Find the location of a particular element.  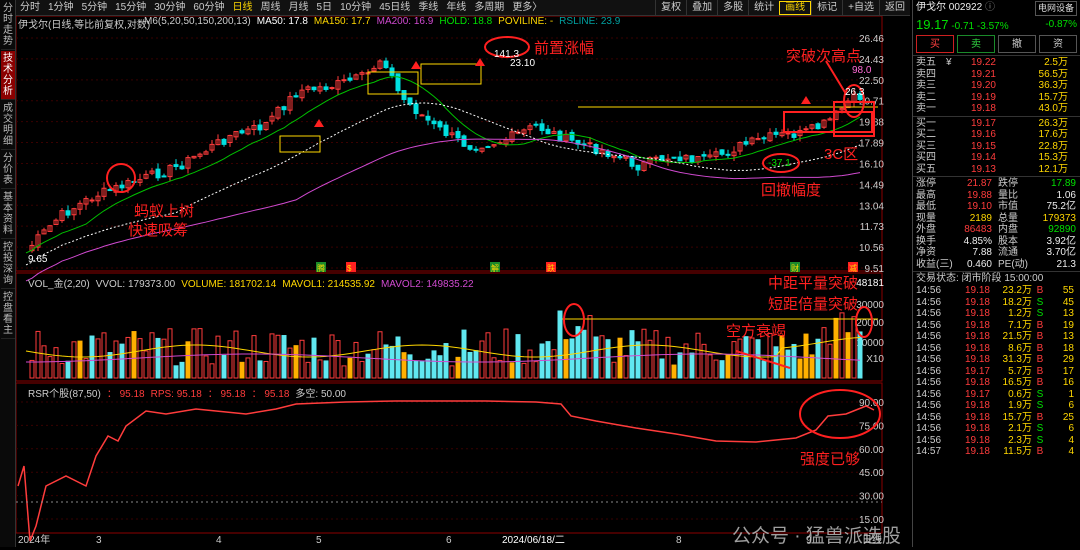

left-tab: 分价表 is located at coordinates (8, 170).